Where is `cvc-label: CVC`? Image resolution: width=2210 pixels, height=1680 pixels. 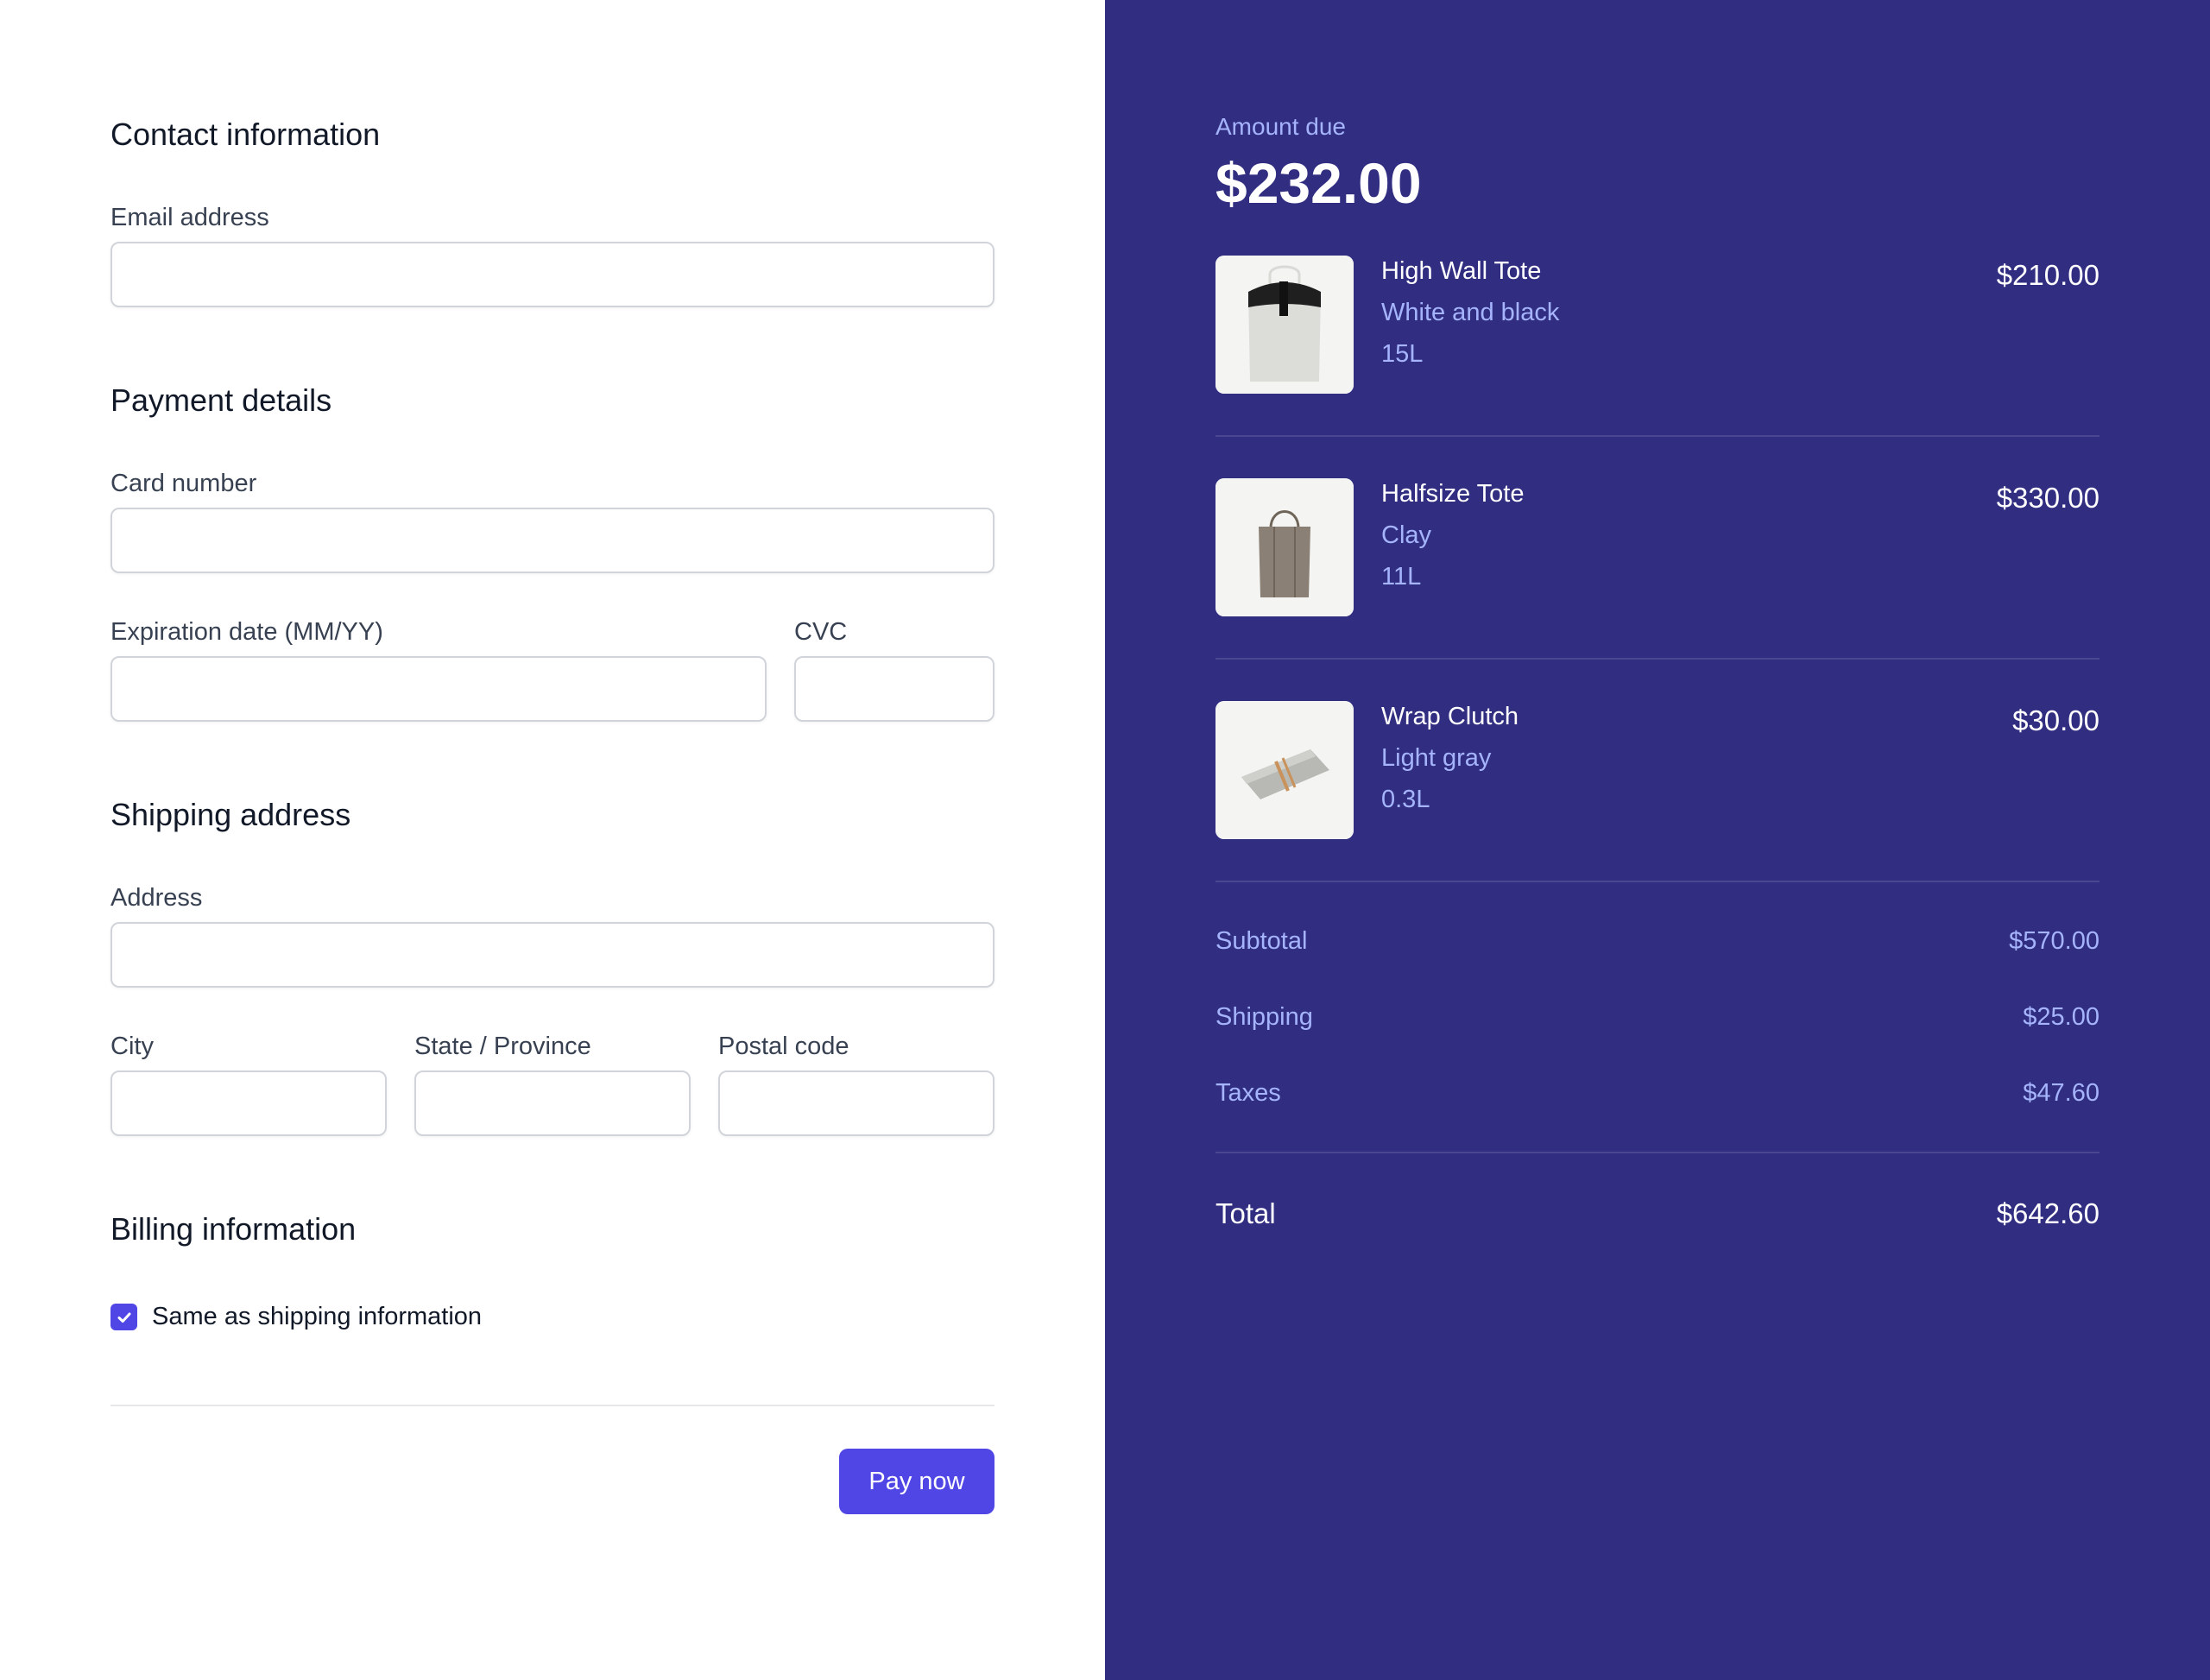
cvc-label: CVC is located at coordinates (821, 632).